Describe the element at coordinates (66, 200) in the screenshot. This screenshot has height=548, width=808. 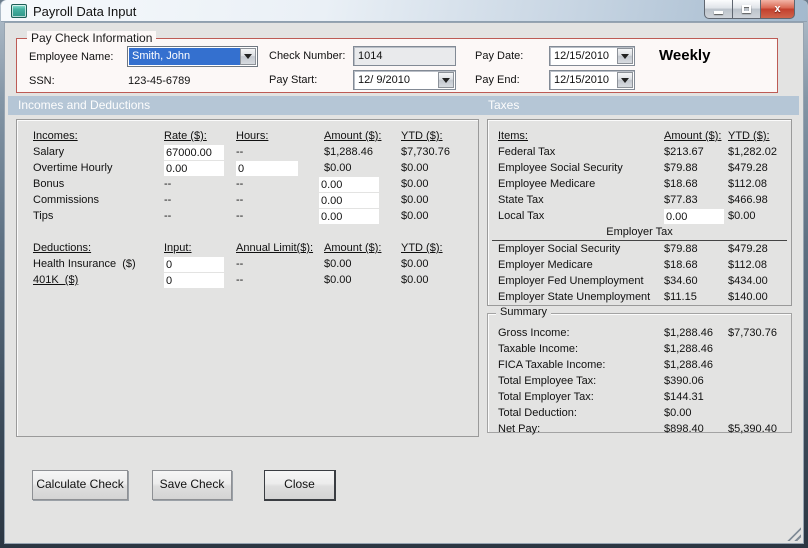
I see `income-label-commissions: Commissions` at that location.